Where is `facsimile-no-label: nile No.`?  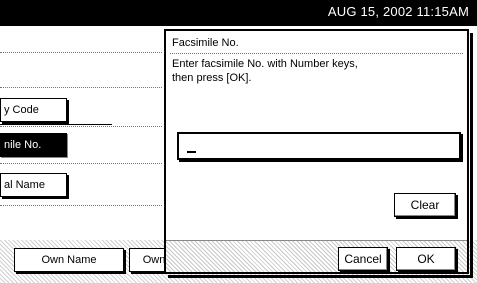
facsimile-no-label: nile No. is located at coordinates (23, 145).